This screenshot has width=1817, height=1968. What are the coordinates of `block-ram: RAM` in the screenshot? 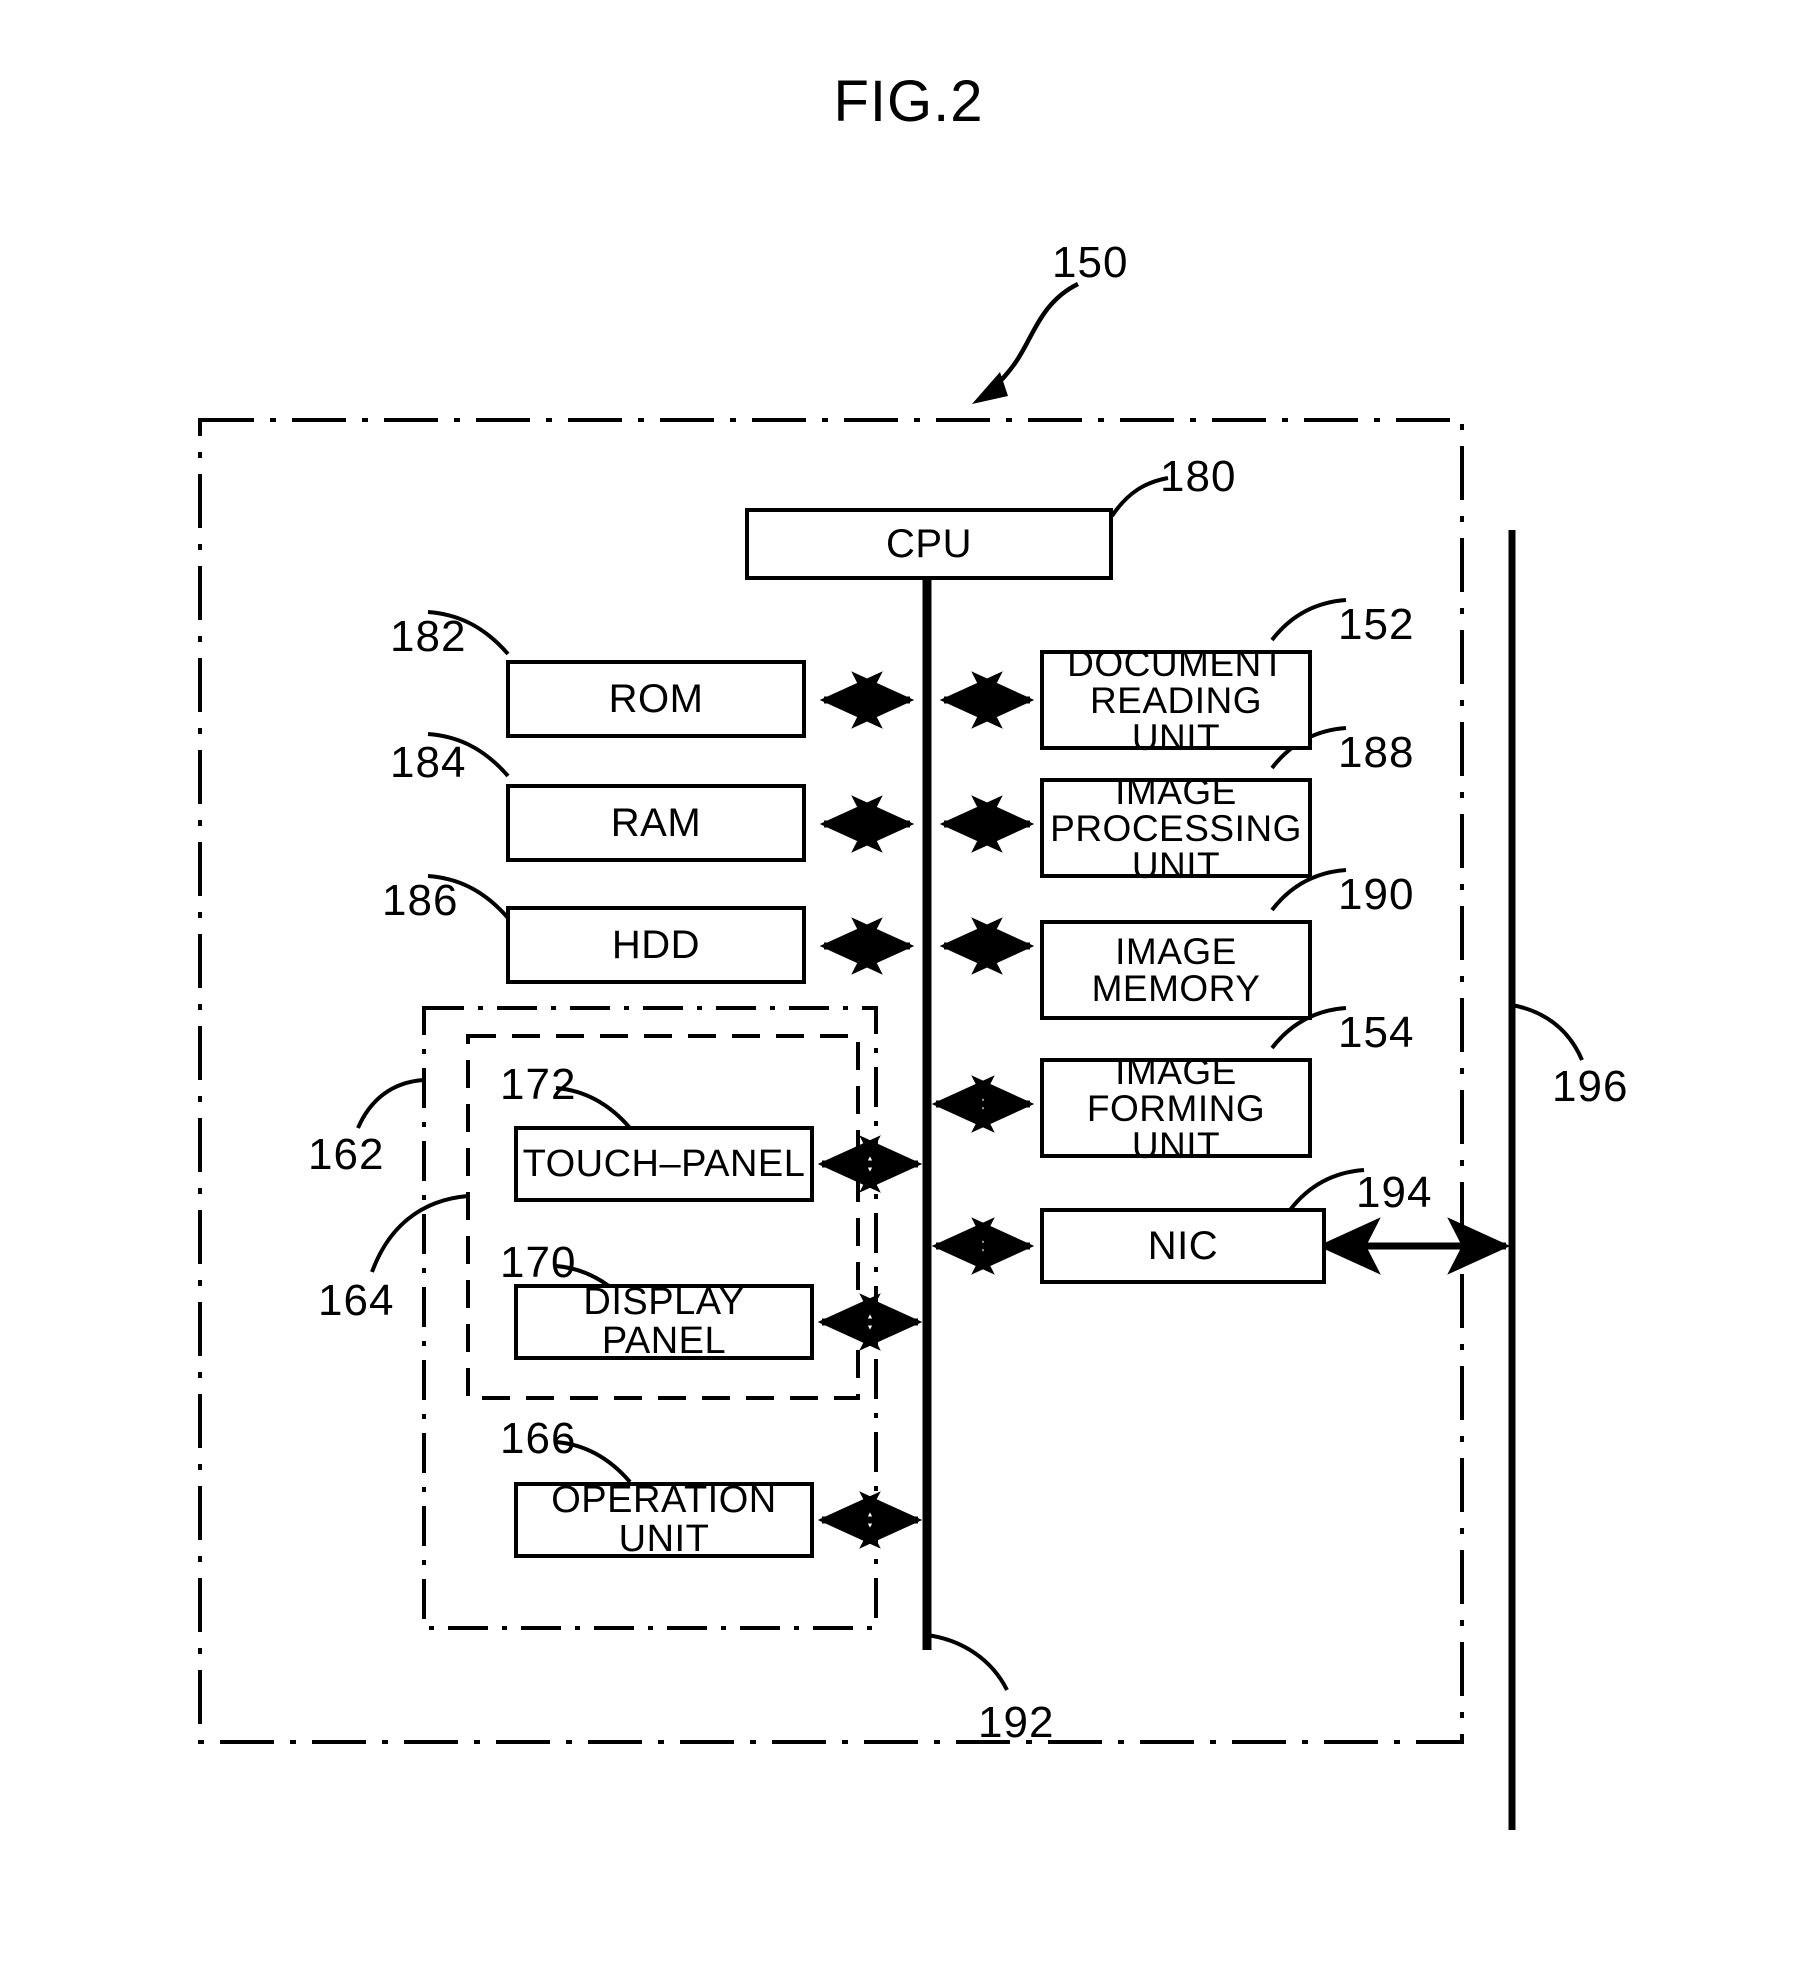 It's located at (656, 823).